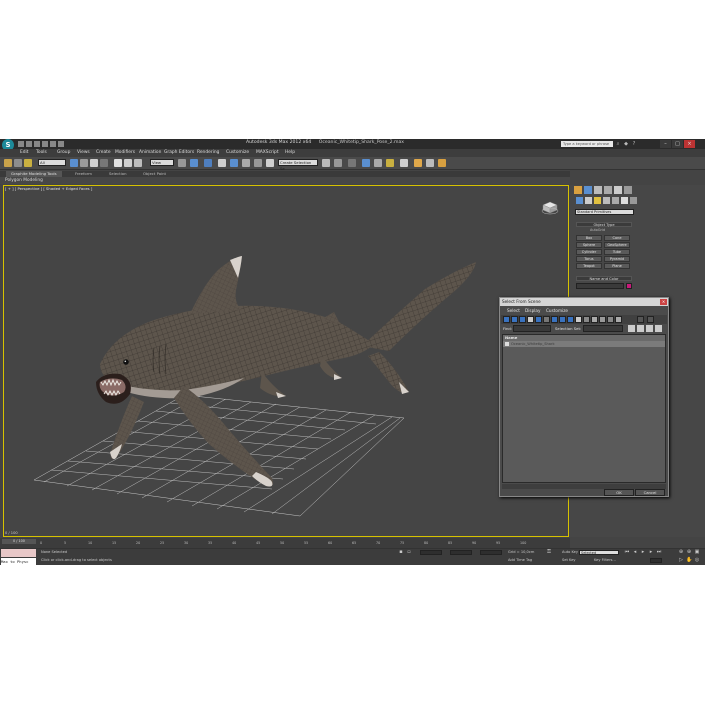 This screenshot has width=705, height=705. Describe the element at coordinates (633, 200) in the screenshot. I see `systems-icon` at that location.